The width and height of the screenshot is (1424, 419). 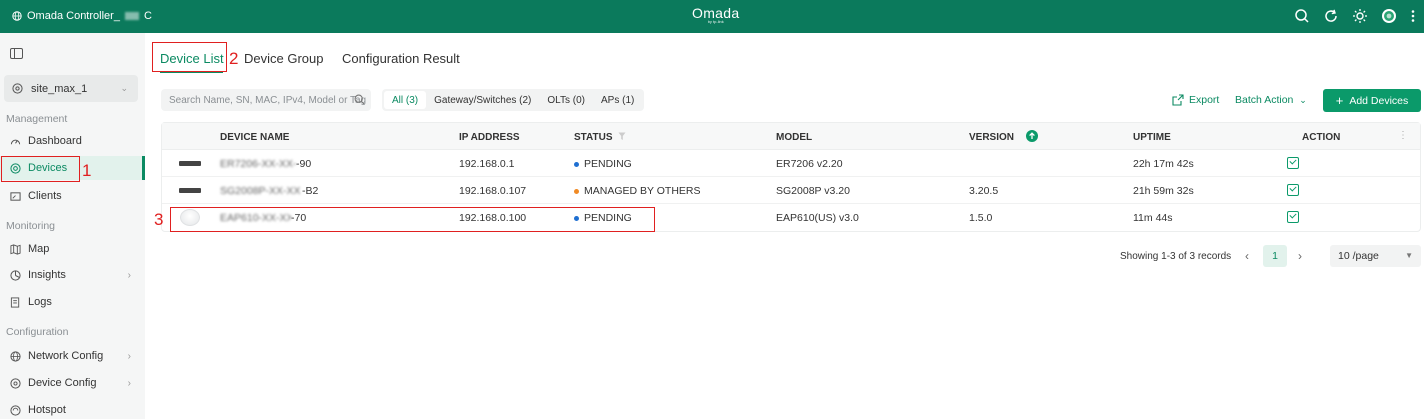 What do you see at coordinates (1163, 164) in the screenshot?
I see `uptime: 22h 17m 42s` at bounding box center [1163, 164].